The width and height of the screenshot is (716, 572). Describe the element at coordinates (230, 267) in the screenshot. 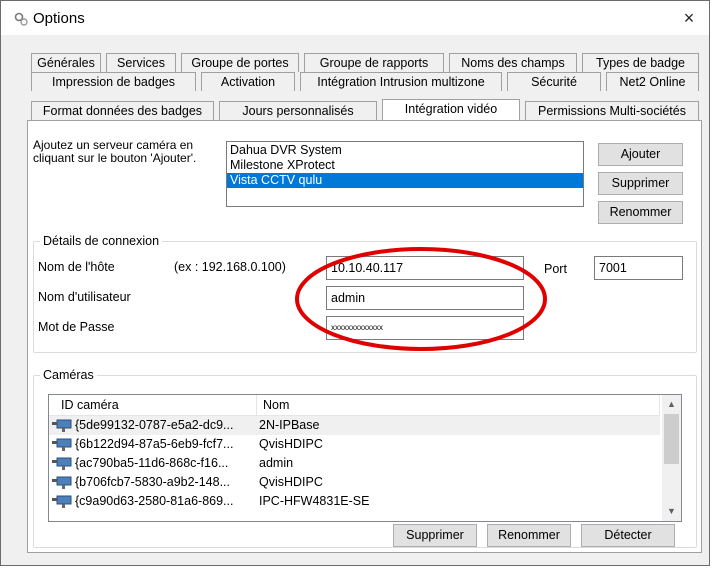

I see `host-hint: (ex : 192.168.0.100)` at that location.